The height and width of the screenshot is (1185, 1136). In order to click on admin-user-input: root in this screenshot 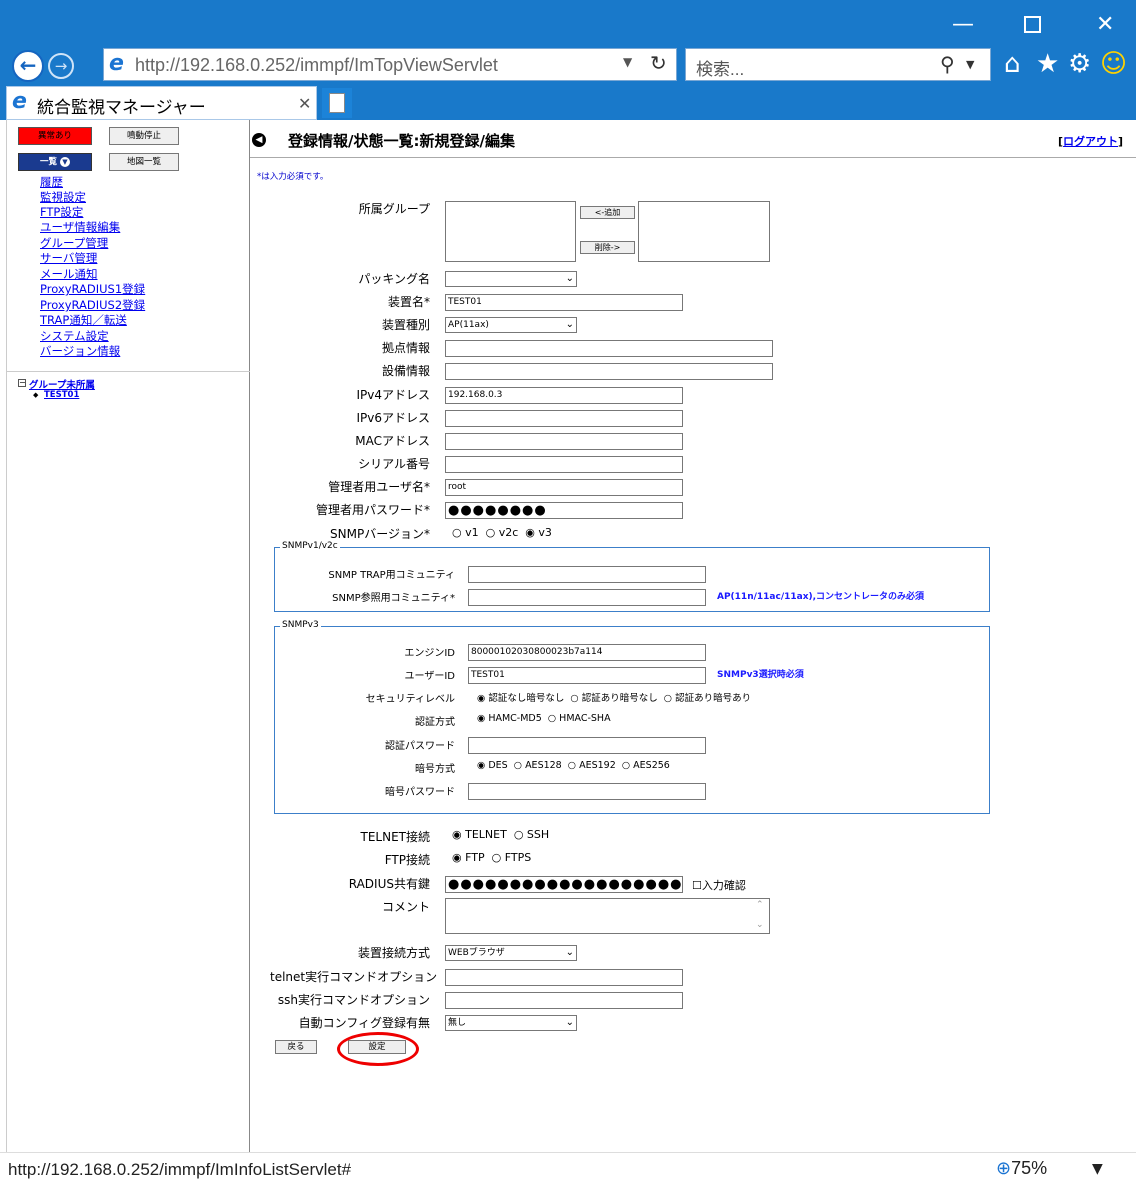, I will do `click(564, 487)`.